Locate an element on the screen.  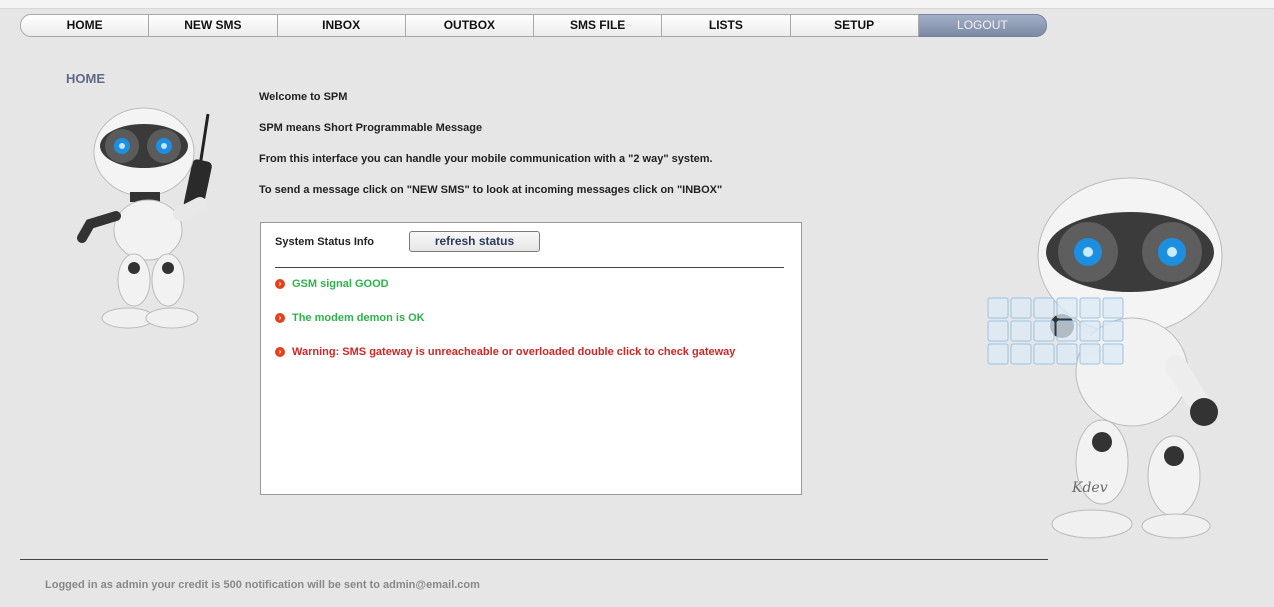
top-bar is located at coordinates (637, 4).